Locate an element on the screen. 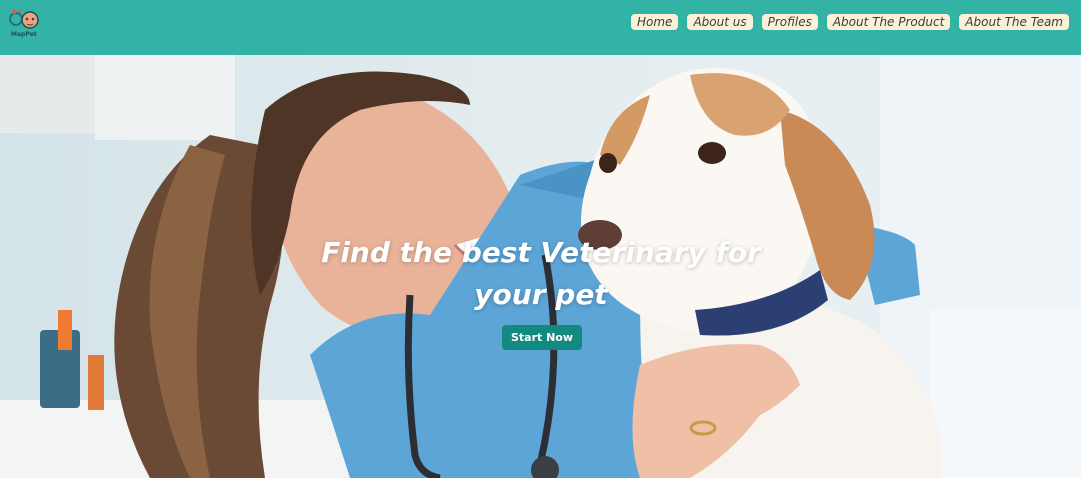  hero-title: Find the best Veterinary for your pet is located at coordinates (541, 273).